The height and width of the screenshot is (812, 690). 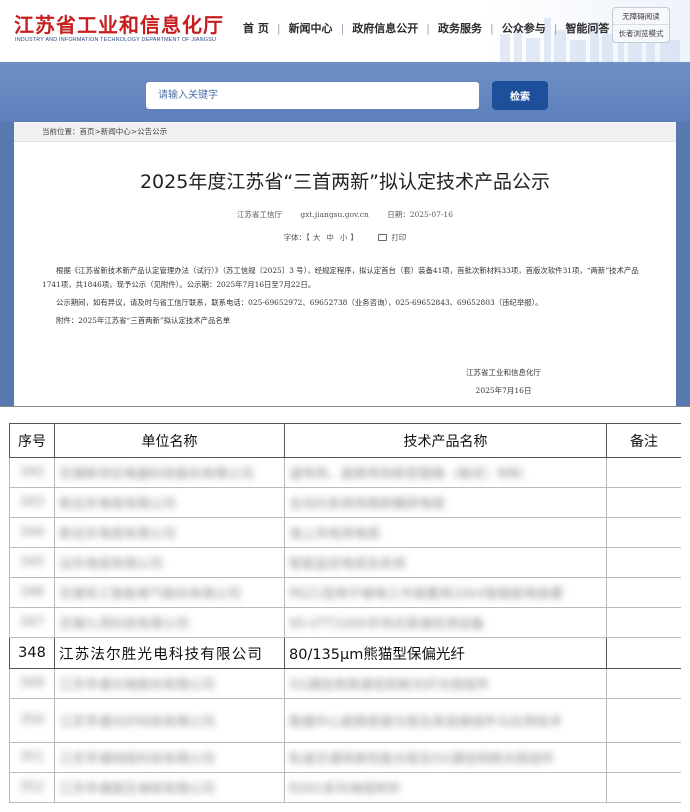 I want to click on attachment-link: 附件：2025年江苏省“三首两新”拟认定技术产品名单, so click(x=348, y=321).